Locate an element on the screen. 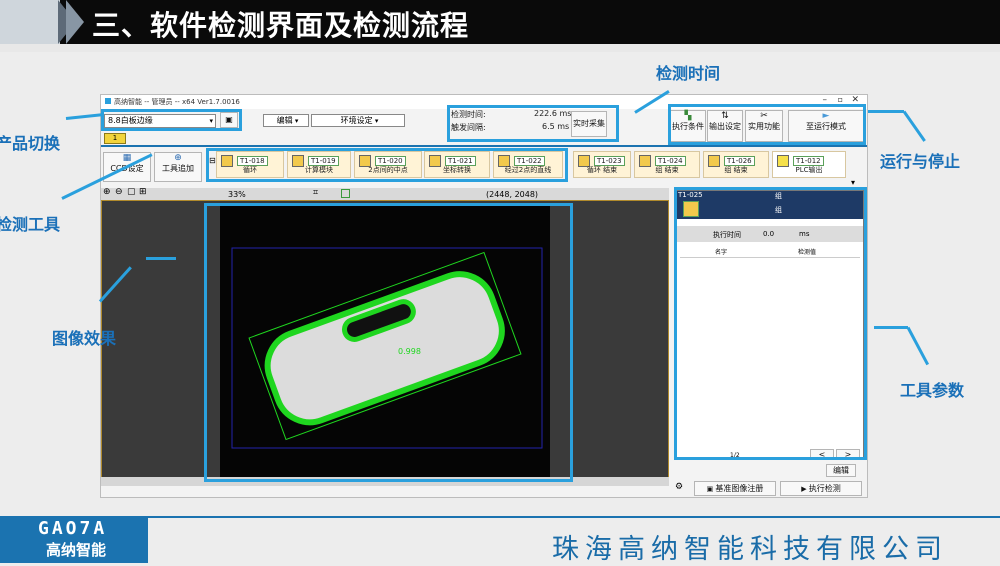 Image resolution: width=1000 pixels, height=566 pixels. tool-label: PLC输出 is located at coordinates (809, 170).